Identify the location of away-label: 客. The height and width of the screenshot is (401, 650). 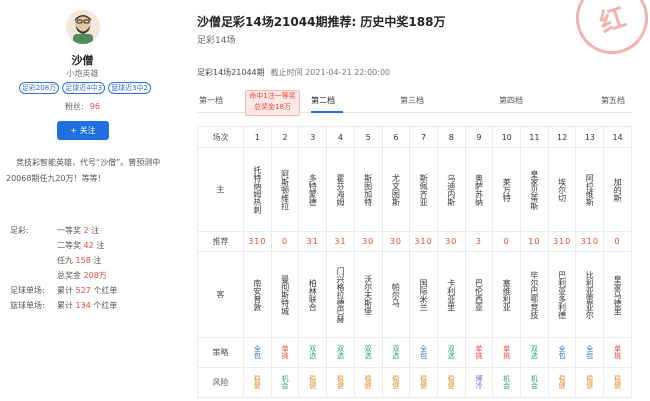
(220, 294).